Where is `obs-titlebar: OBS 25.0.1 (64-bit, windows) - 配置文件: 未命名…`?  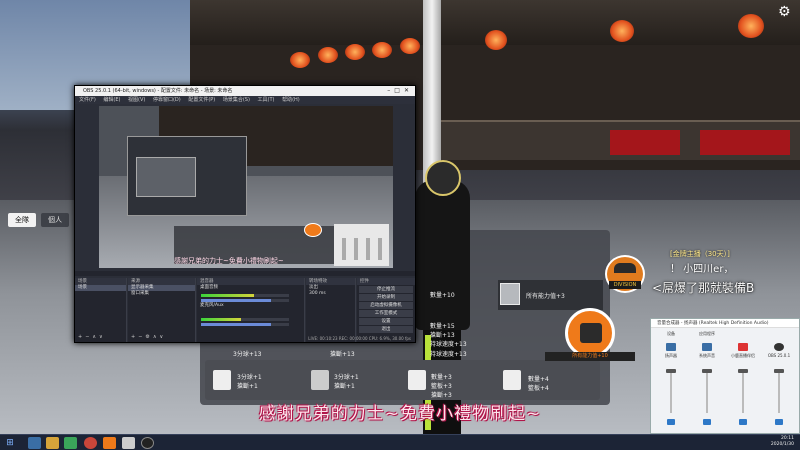 obs-titlebar: OBS 25.0.1 (64-bit, windows) - 配置文件: 未命名… is located at coordinates (245, 91).